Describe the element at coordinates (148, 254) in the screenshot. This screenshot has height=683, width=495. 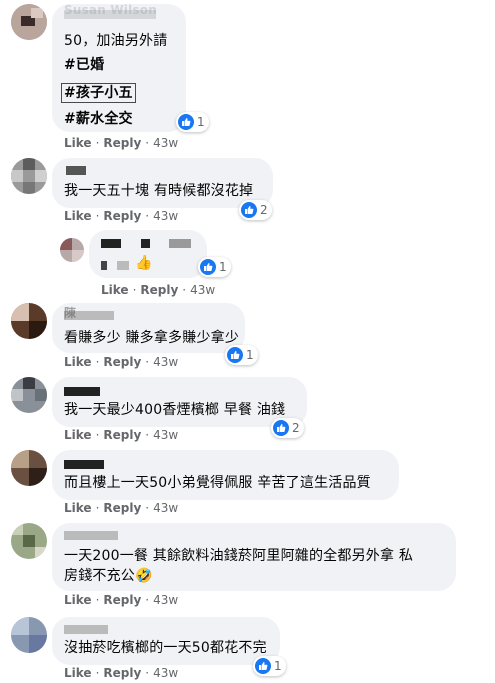
I see `comment-bubble: 👍` at that location.